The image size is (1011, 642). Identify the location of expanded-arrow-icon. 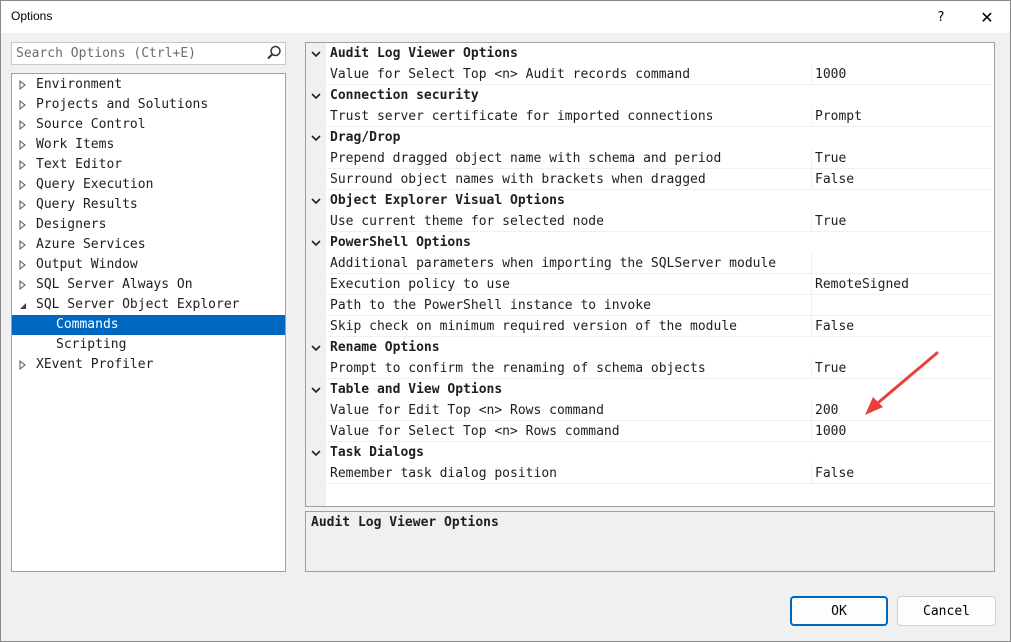
(23, 305).